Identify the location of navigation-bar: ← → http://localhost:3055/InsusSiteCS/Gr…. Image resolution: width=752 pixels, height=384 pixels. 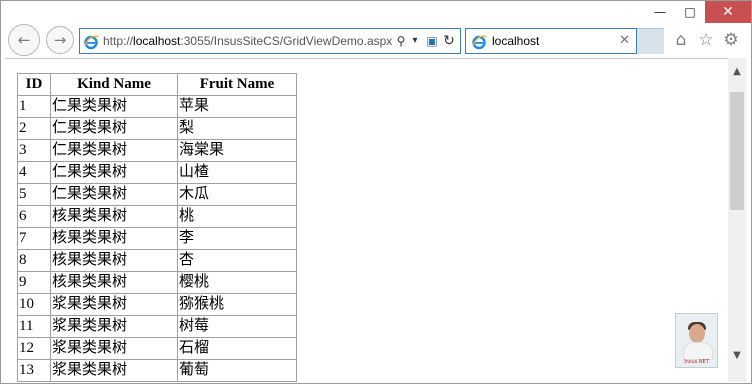
(376, 40).